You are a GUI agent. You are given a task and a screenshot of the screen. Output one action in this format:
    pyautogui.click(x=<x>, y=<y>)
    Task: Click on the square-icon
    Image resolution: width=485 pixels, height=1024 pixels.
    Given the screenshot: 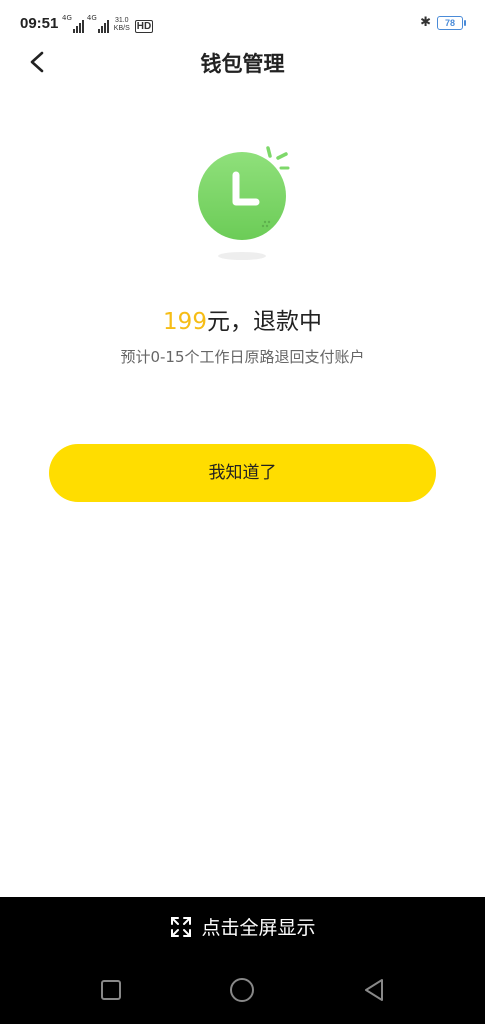 What is the action you would take?
    pyautogui.click(x=111, y=990)
    